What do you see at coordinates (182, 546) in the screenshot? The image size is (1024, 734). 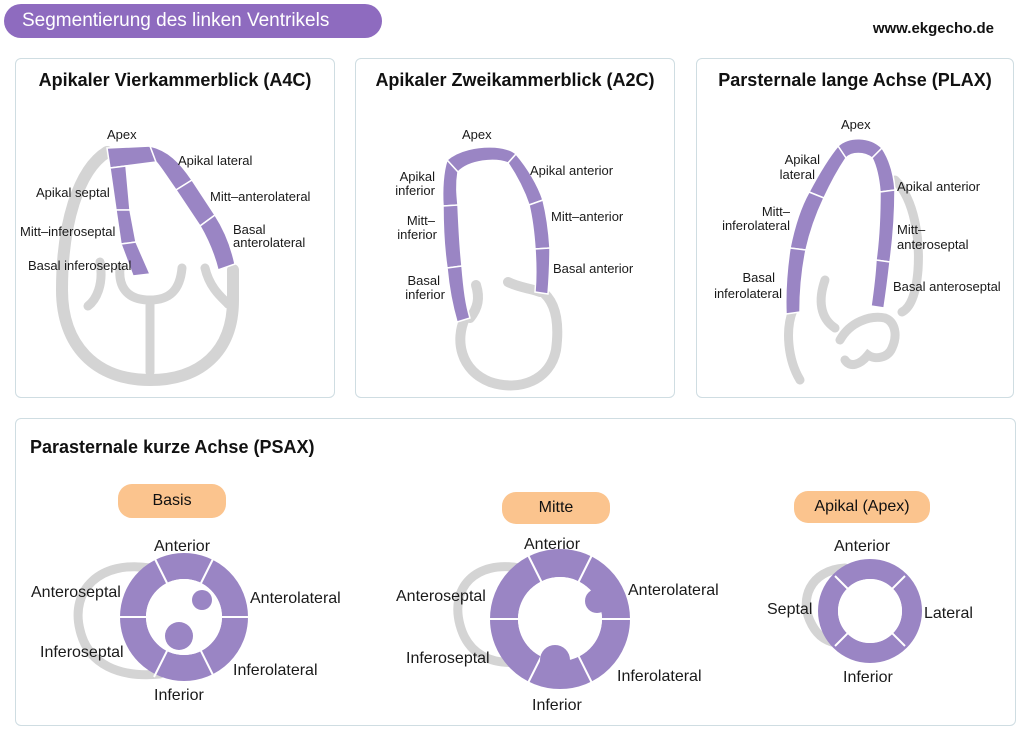 I see `psax-basis-label-anterior: Anterior` at bounding box center [182, 546].